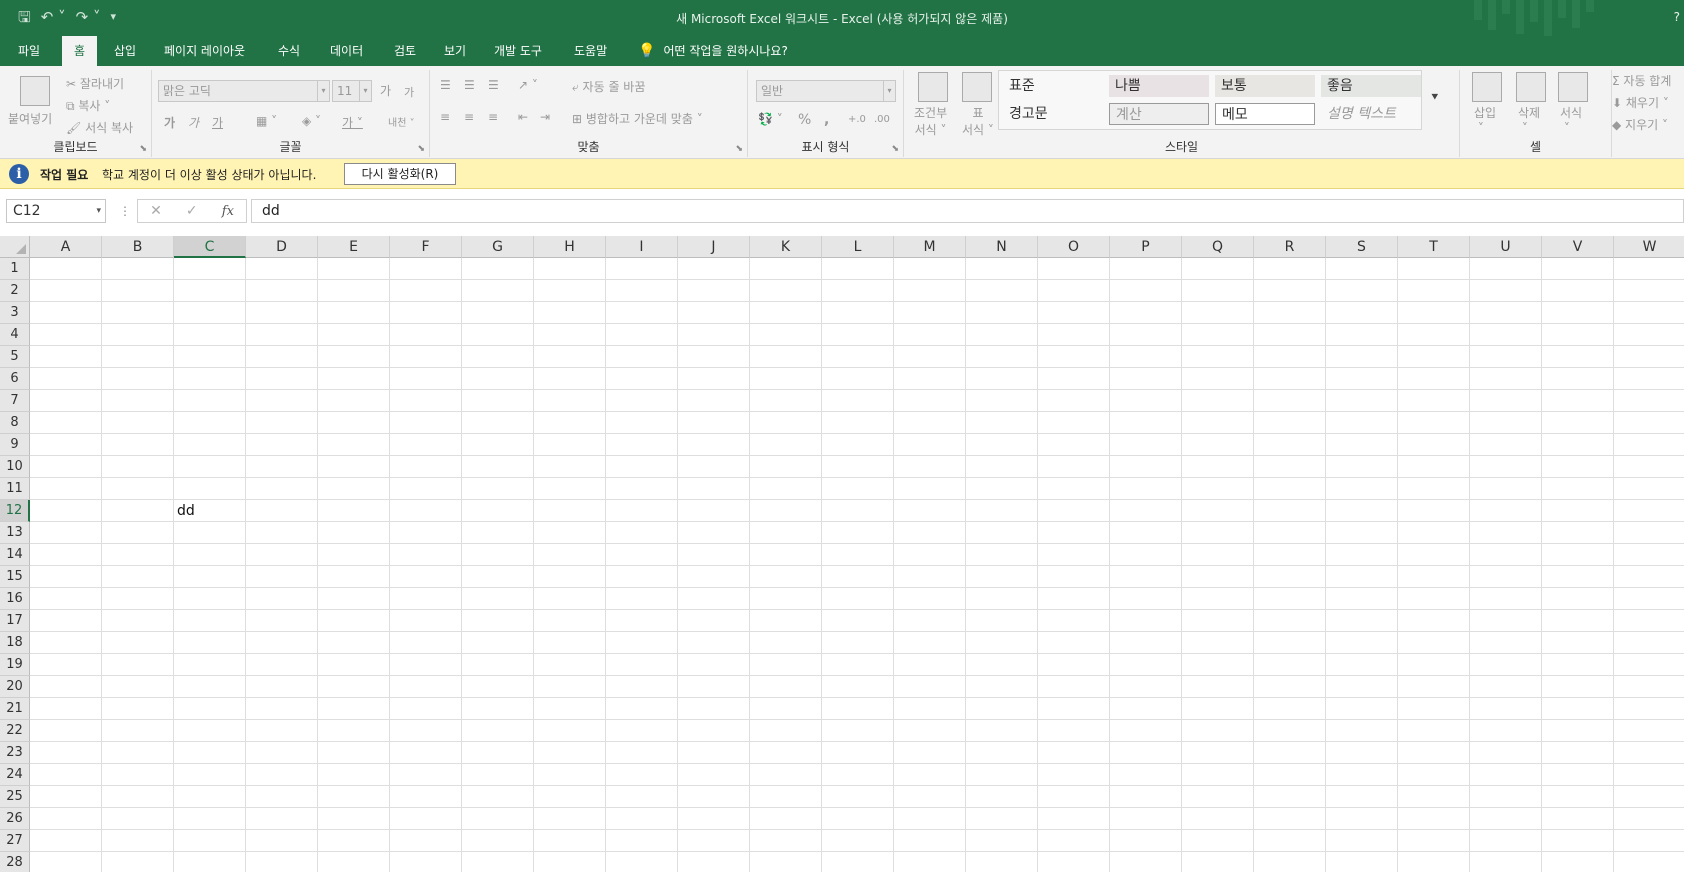  I want to click on row-header: 9, so click(15, 445).